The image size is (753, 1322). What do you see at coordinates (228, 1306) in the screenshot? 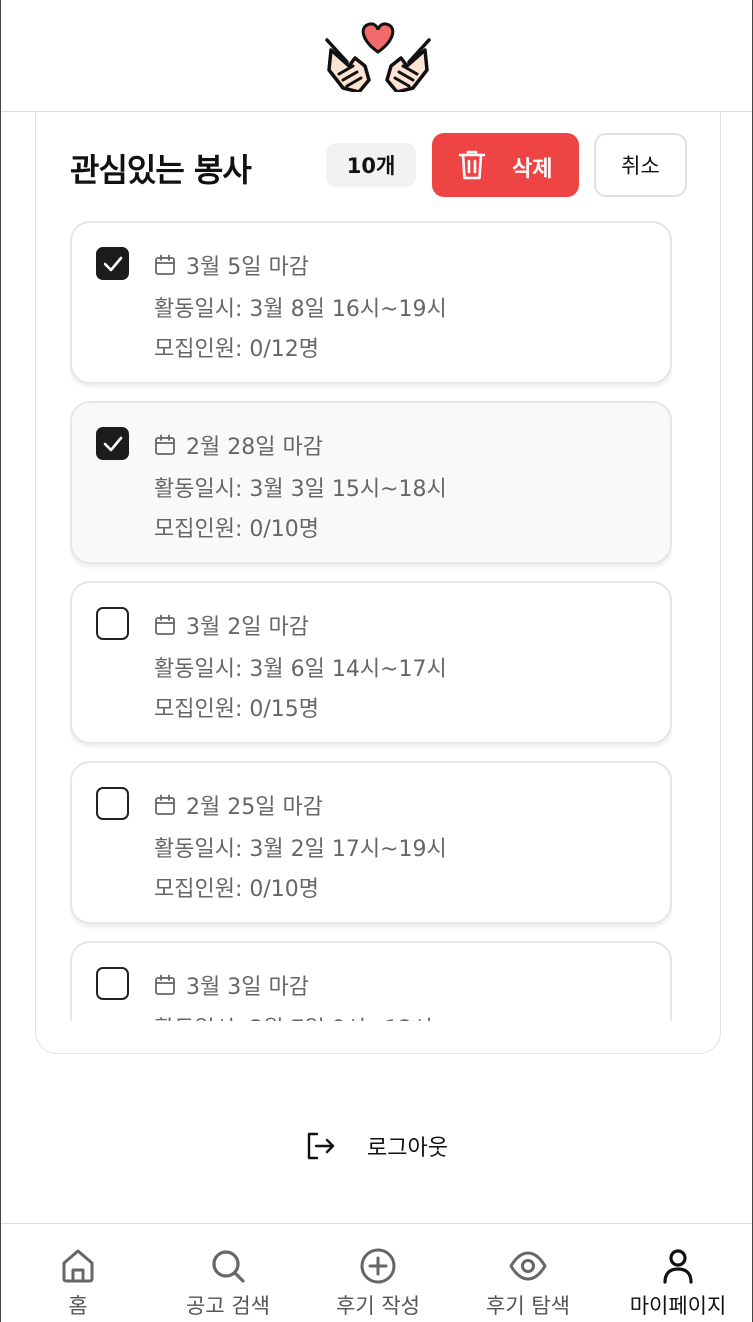
I see `nav-label: 공고 검색` at bounding box center [228, 1306].